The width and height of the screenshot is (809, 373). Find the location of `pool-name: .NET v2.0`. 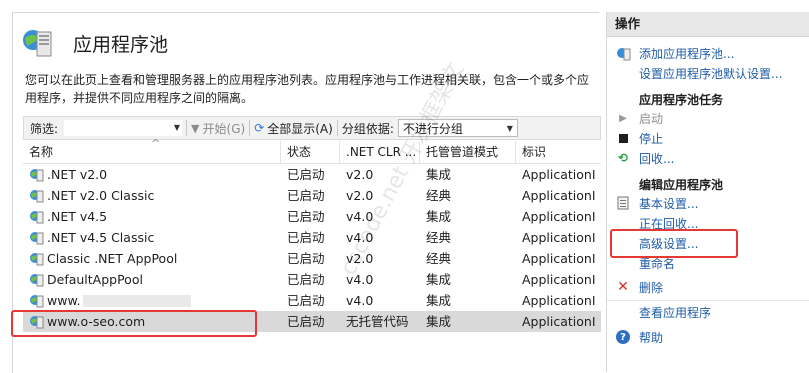

pool-name: .NET v2.0 is located at coordinates (77, 174).